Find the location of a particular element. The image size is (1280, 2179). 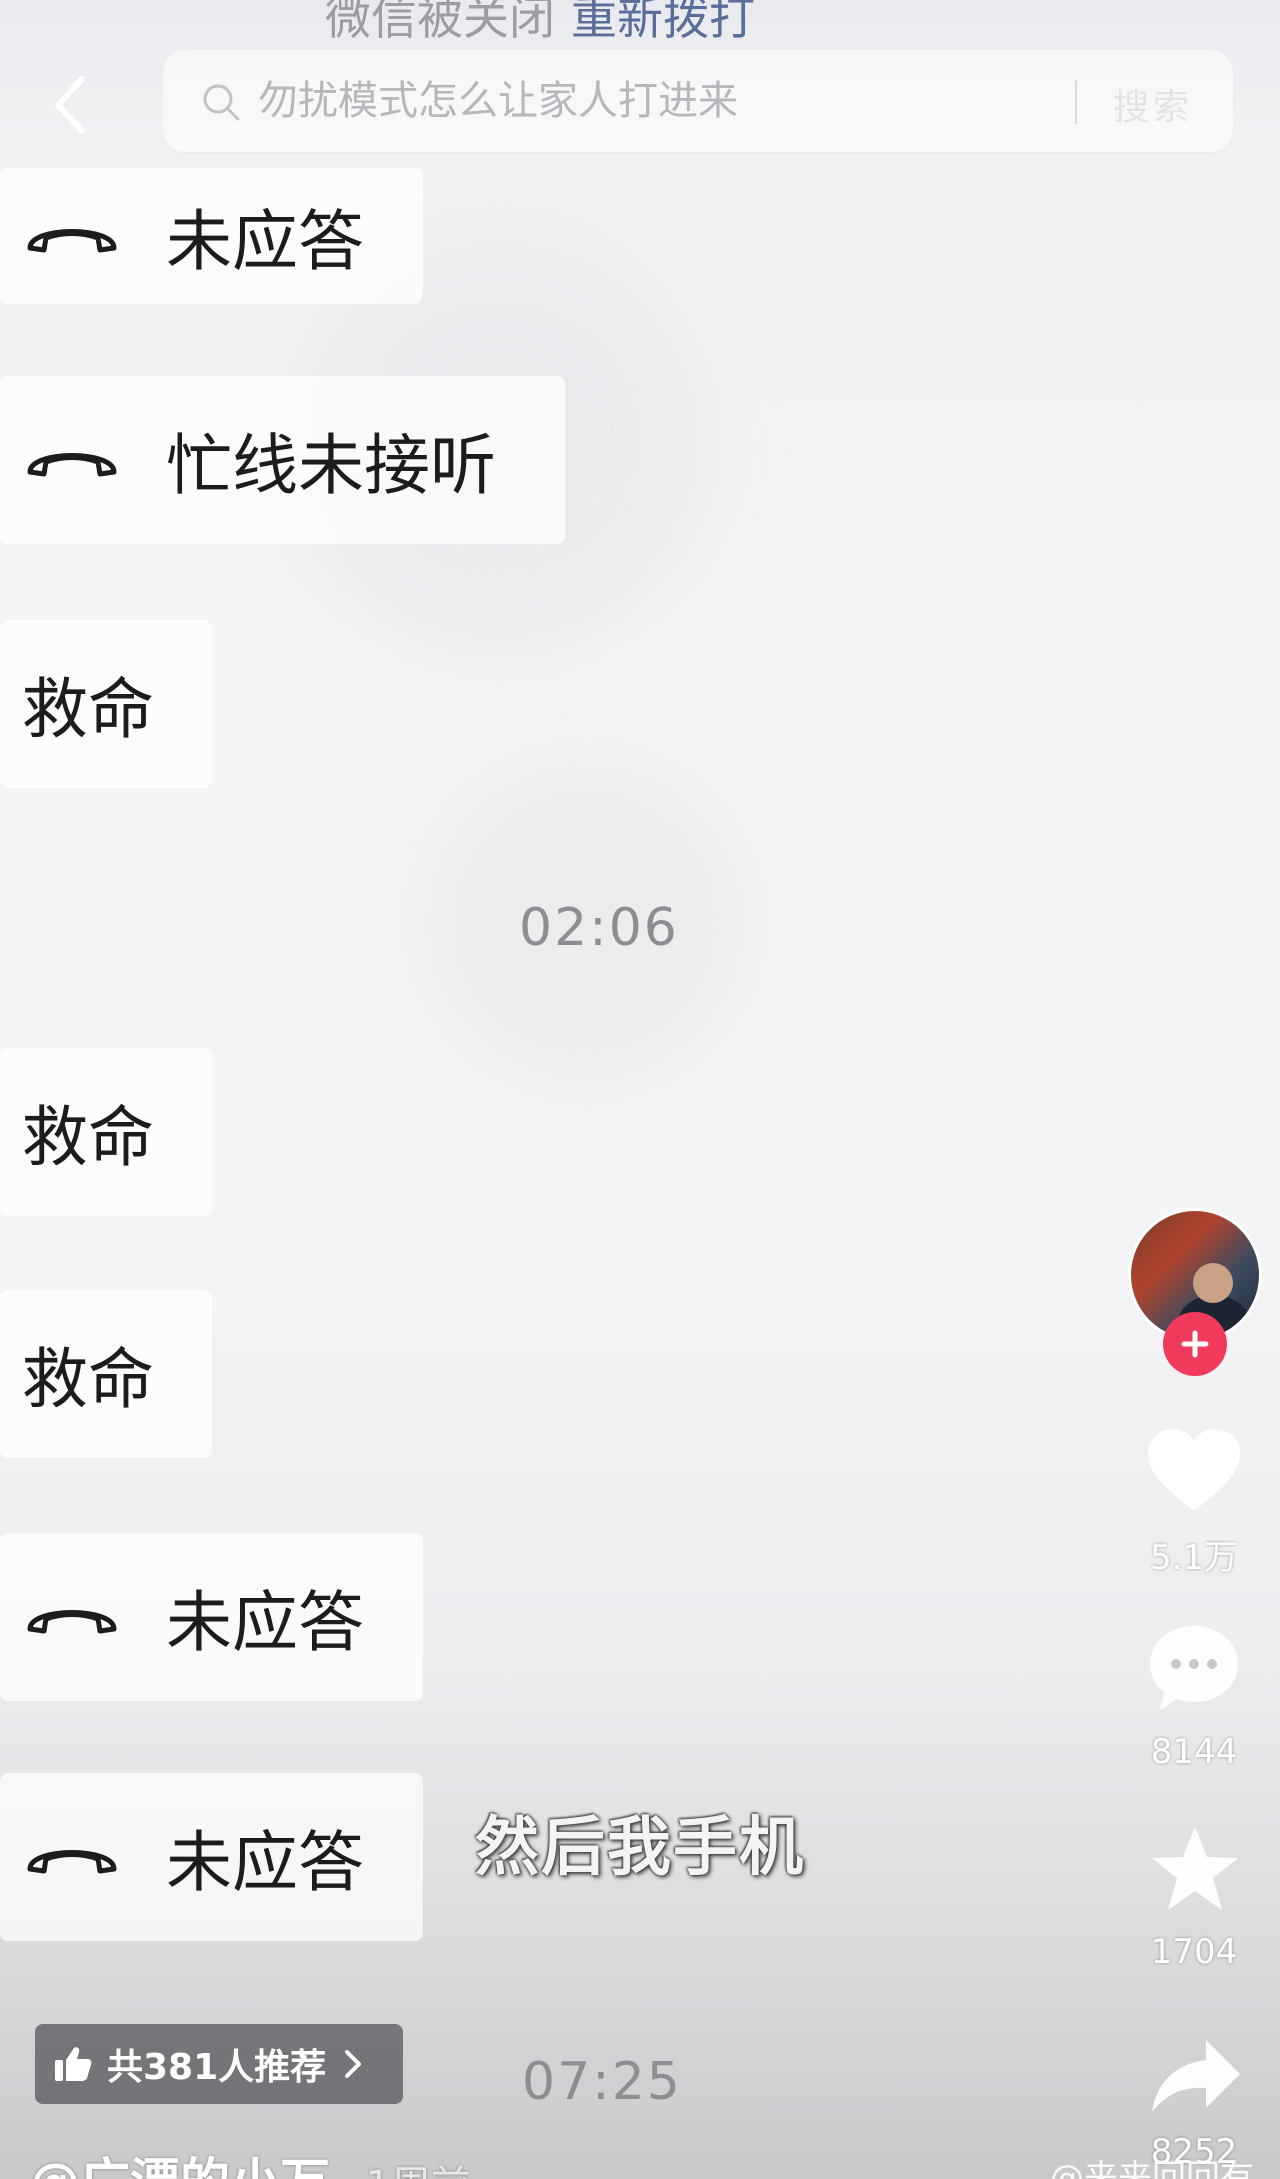

heart-icon is located at coordinates (1194, 1470).